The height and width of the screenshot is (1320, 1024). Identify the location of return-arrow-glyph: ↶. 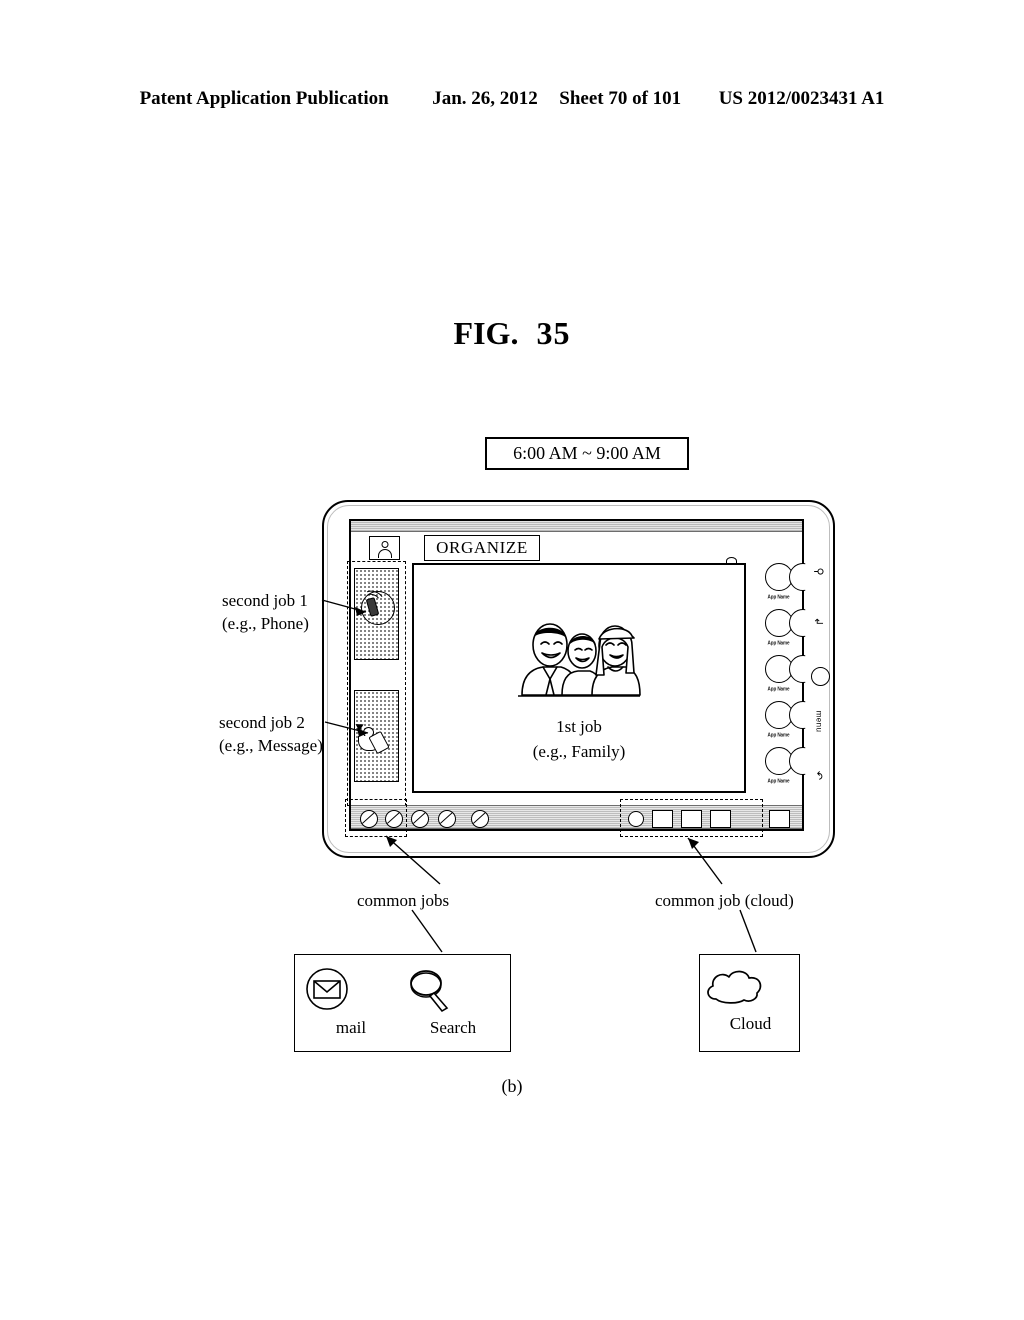
(818, 775).